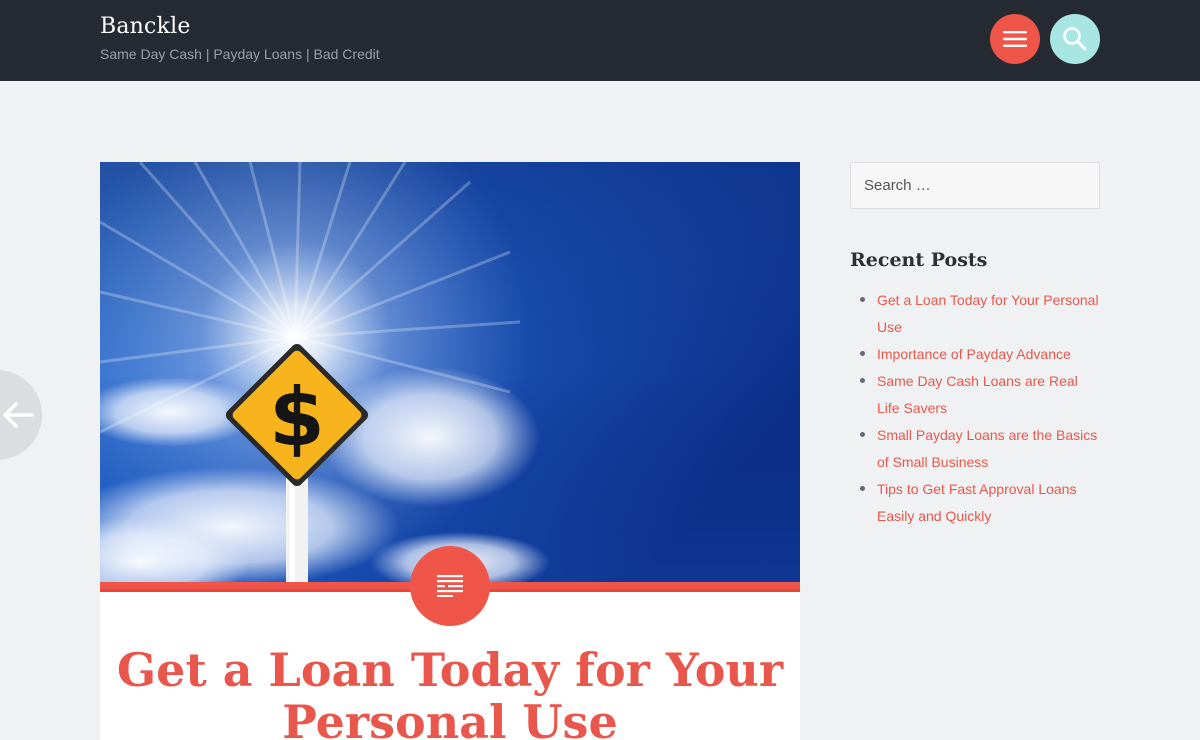  I want to click on list-item: Importance of Payday Advance, so click(975, 354).